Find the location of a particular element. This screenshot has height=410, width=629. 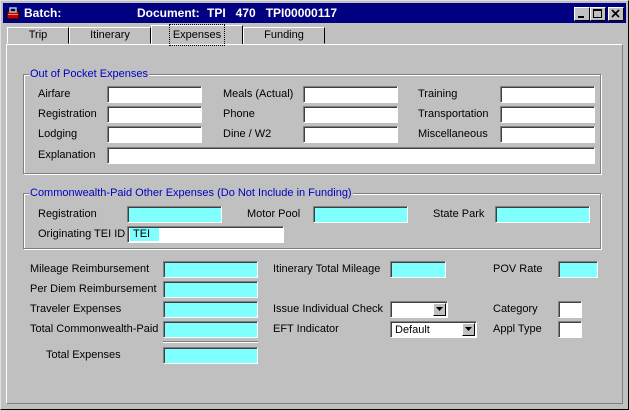

per-diem-reimbursement-field is located at coordinates (210, 289).